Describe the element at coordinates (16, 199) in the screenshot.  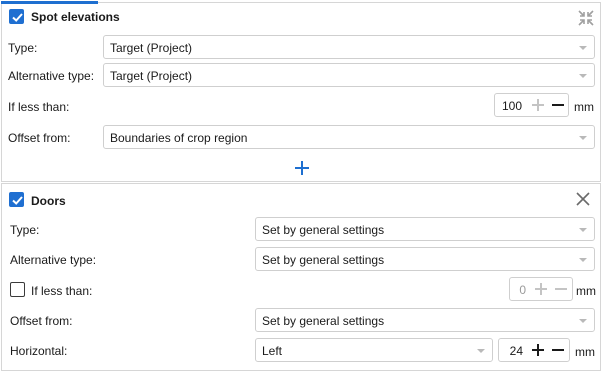
I see `doors-checkbox` at that location.